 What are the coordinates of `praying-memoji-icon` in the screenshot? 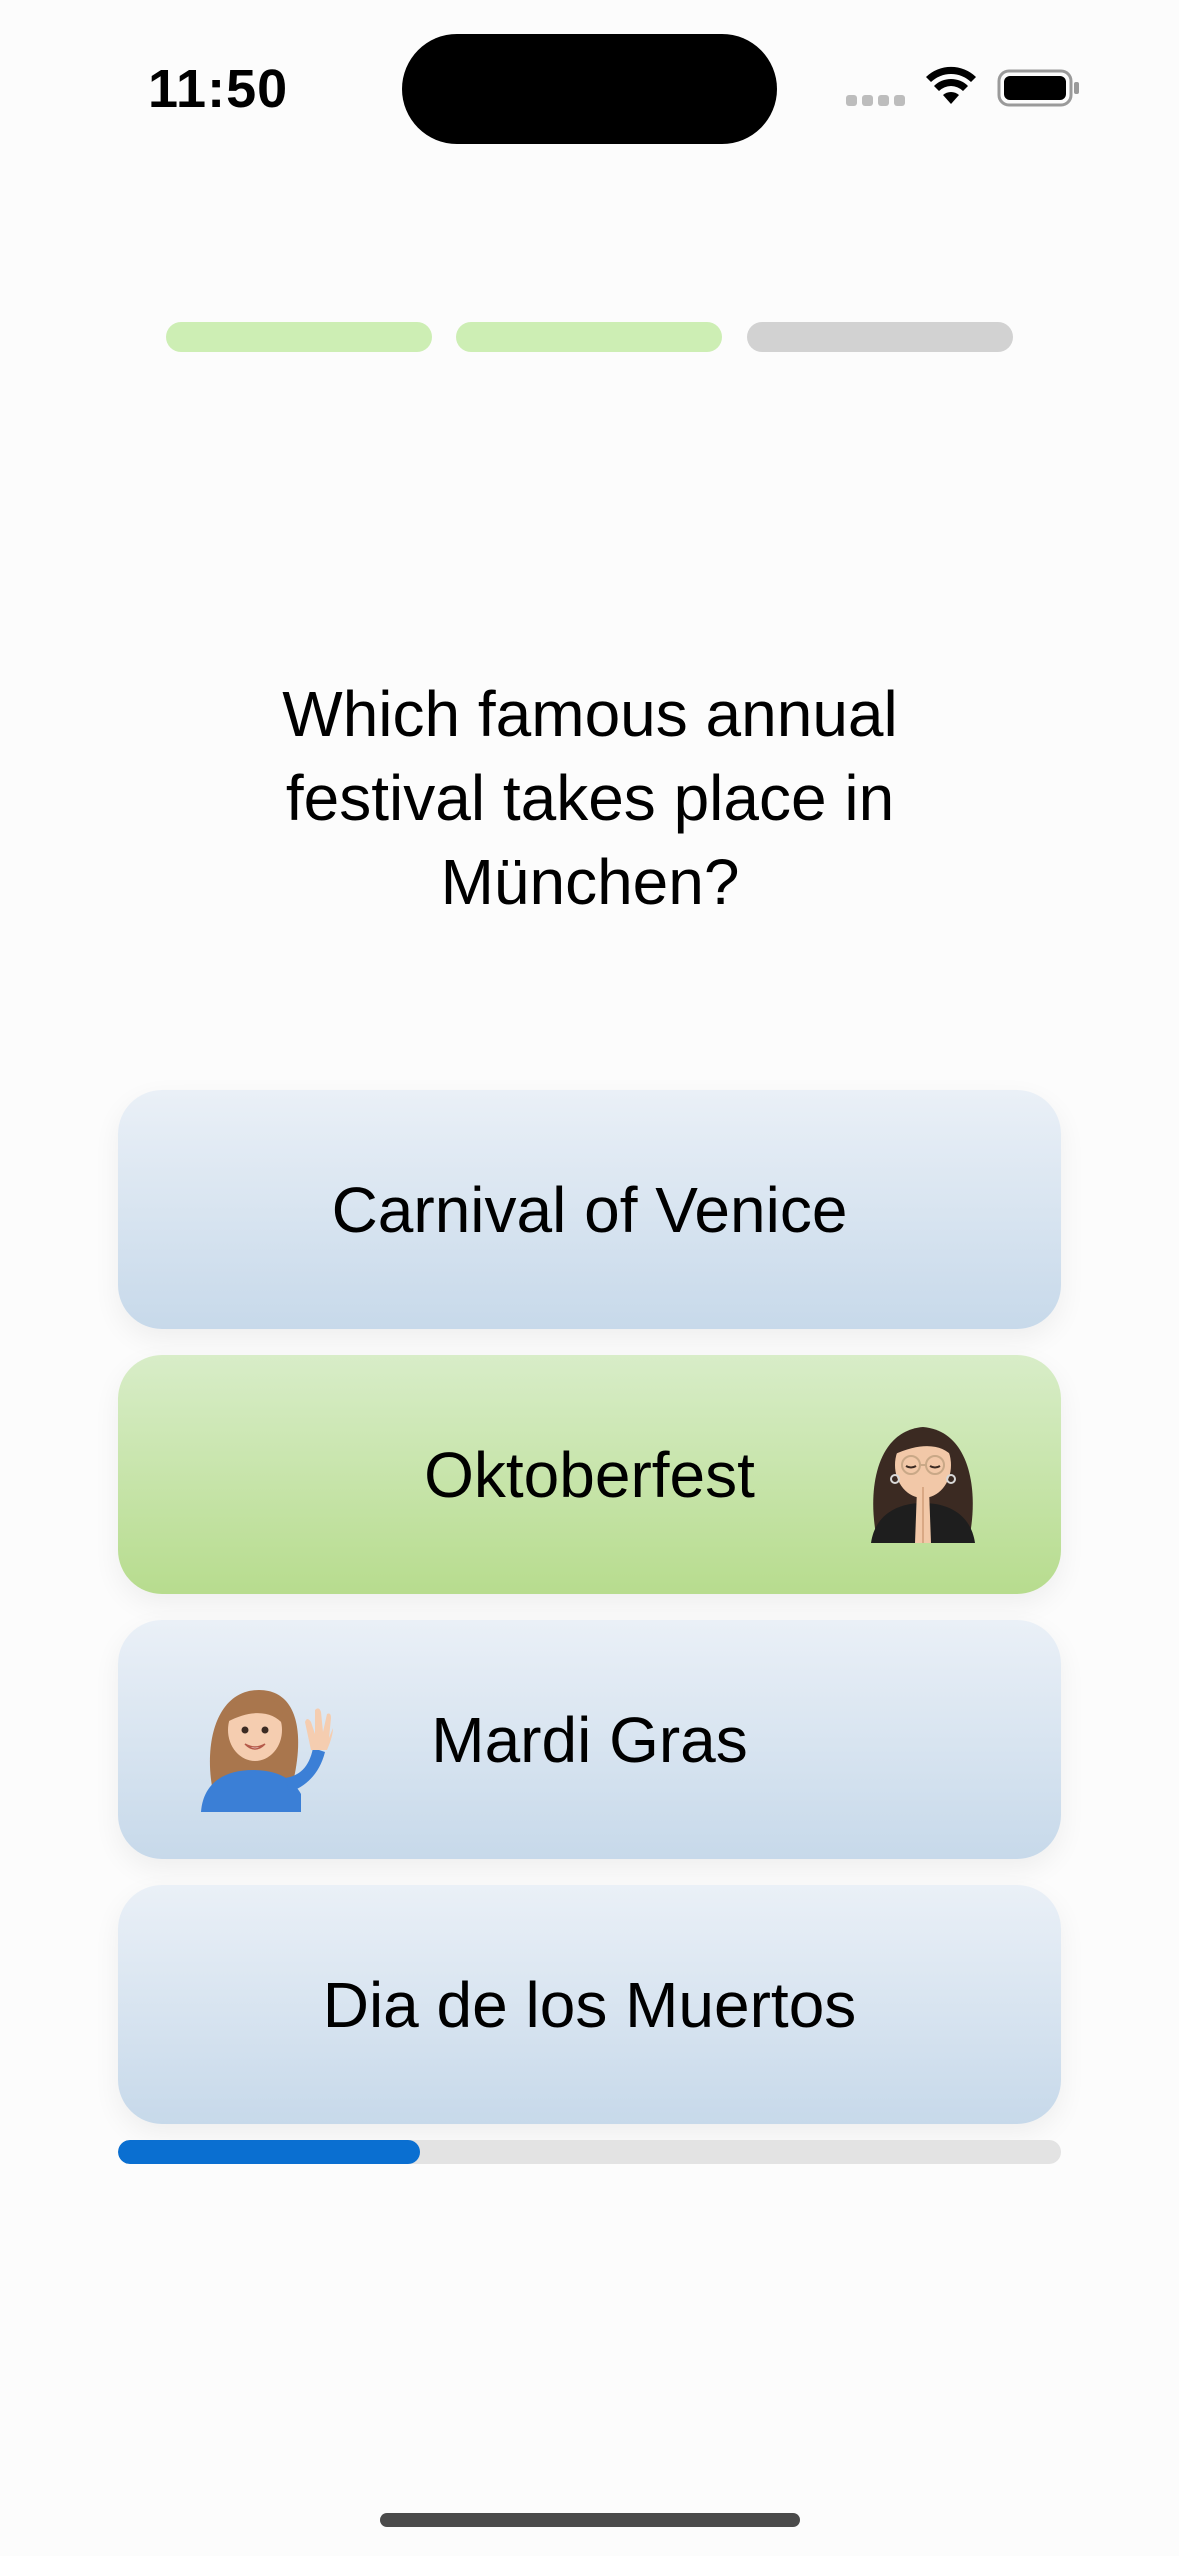 It's located at (923, 1485).